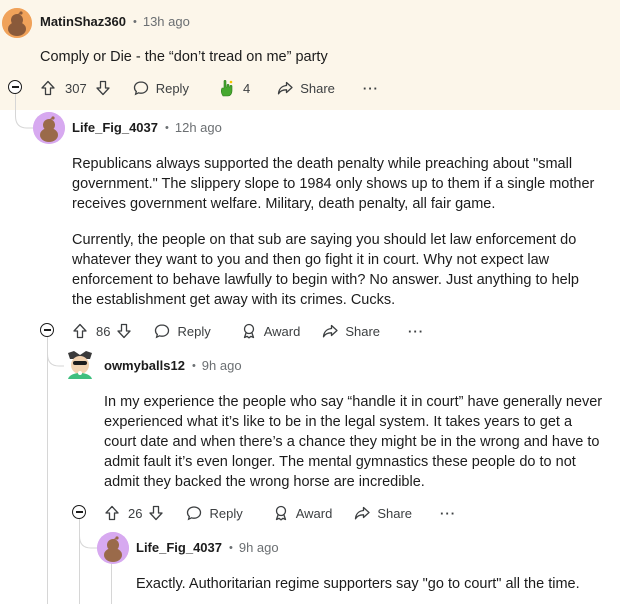 Image resolution: width=620 pixels, height=604 pixels. Describe the element at coordinates (246, 88) in the screenshot. I see `award-count: 4` at that location.